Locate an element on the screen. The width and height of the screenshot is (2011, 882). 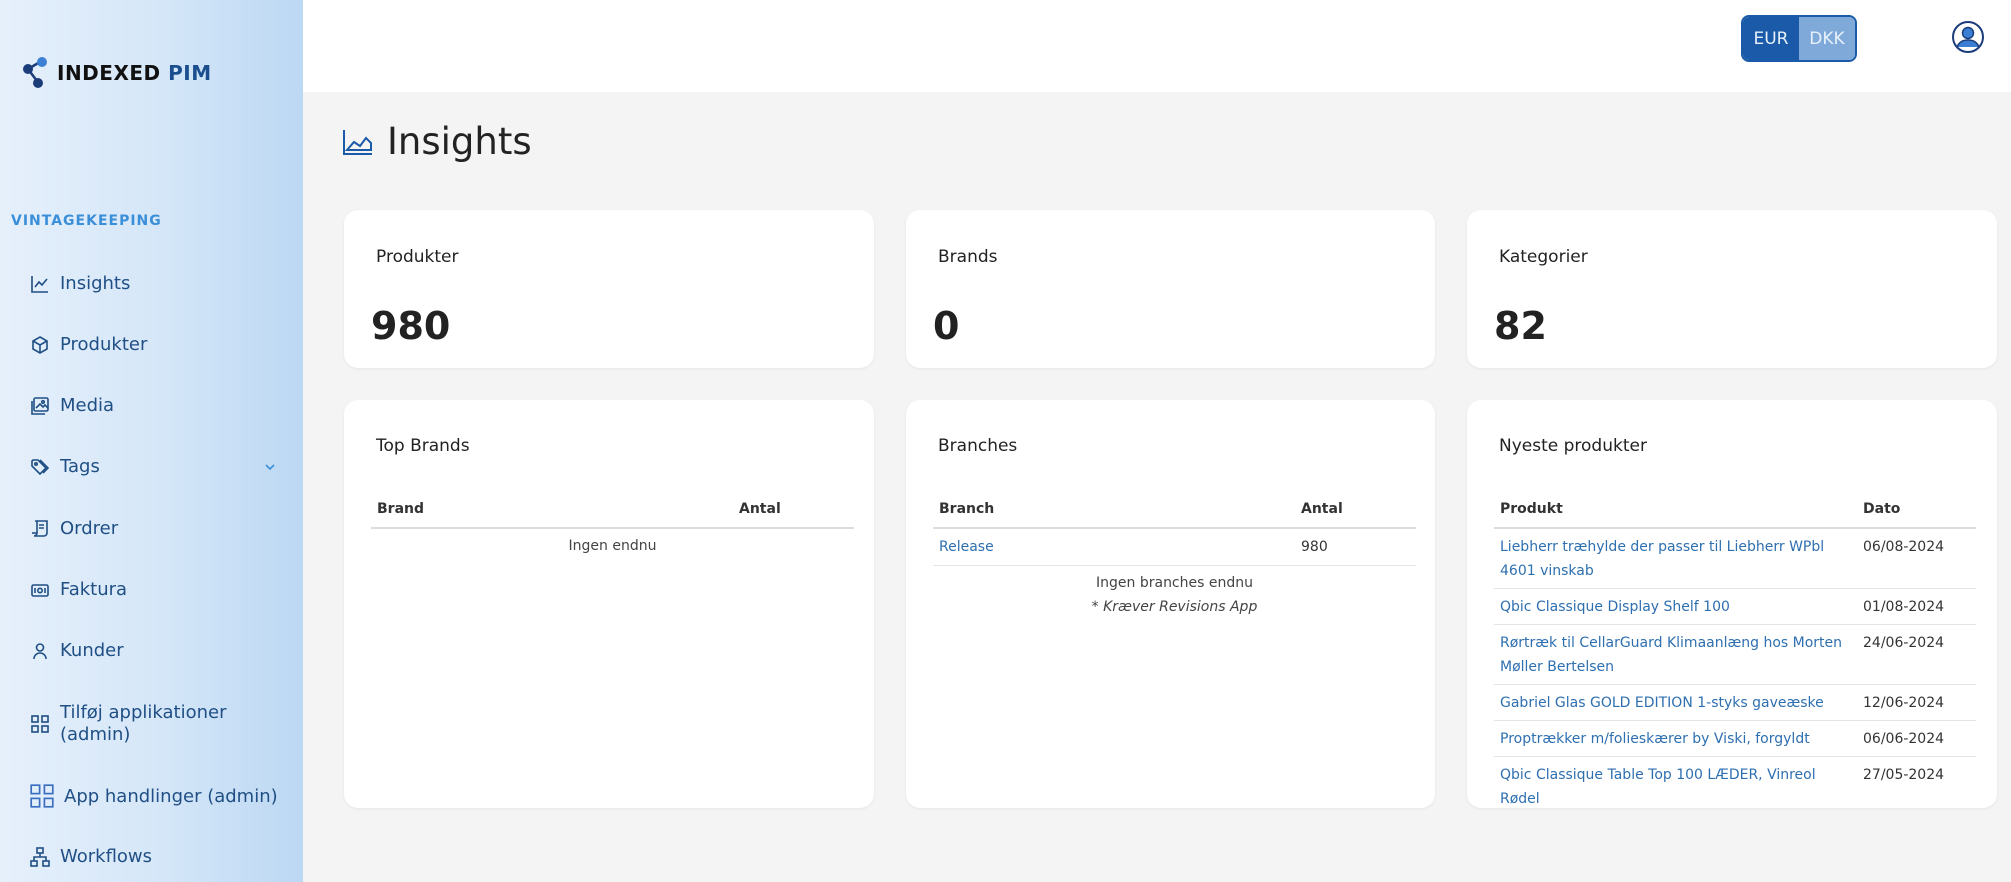
sidebar-item-workflows: Workflows is located at coordinates (91, 856).